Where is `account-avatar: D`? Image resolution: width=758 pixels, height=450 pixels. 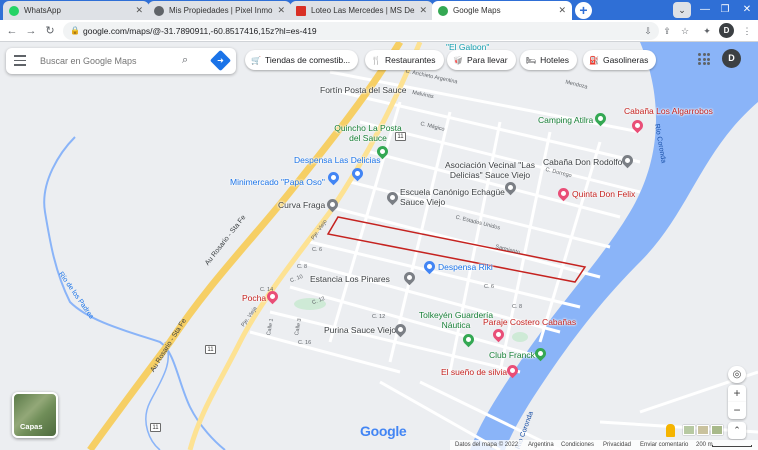 account-avatar: D is located at coordinates (731, 58).